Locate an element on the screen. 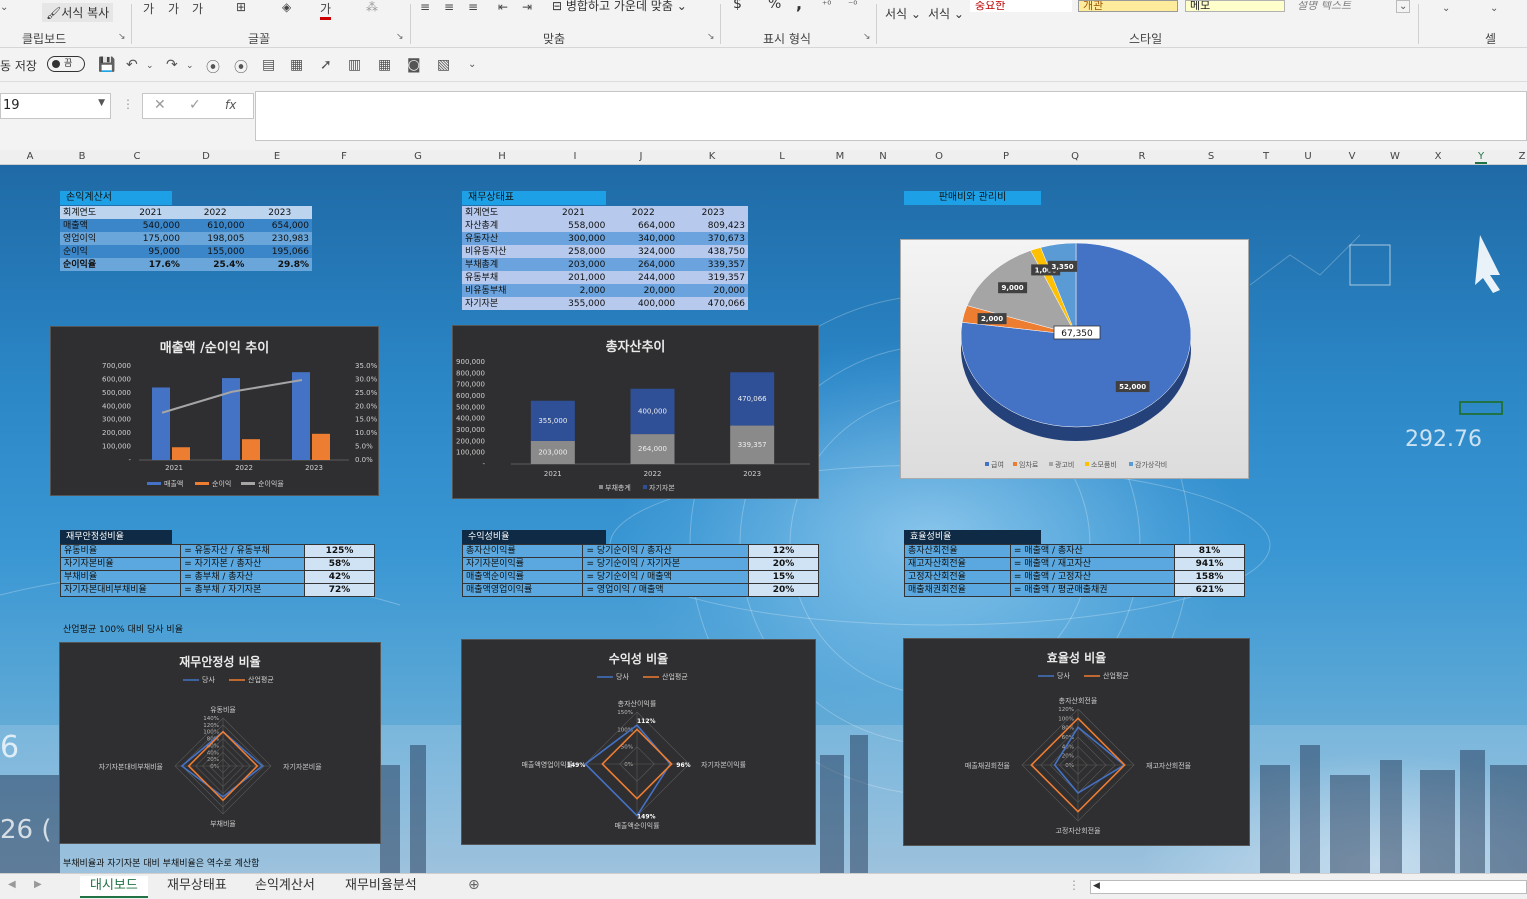 The image size is (1527, 899). column-header-v: V is located at coordinates (1352, 156).